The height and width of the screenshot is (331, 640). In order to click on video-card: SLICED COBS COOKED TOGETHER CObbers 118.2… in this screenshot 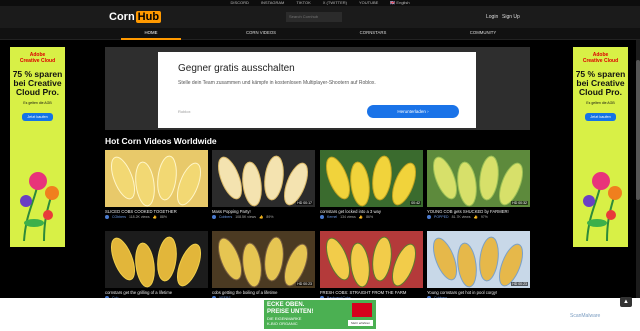, I will do `click(156, 184)`.